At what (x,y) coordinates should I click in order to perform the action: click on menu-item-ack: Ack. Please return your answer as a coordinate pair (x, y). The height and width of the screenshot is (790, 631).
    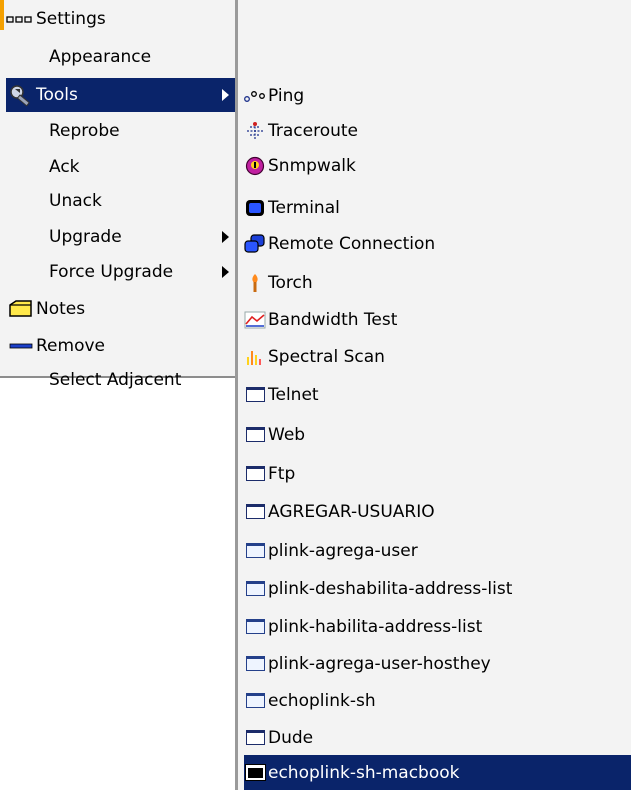
    Looking at the image, I should click on (120, 167).